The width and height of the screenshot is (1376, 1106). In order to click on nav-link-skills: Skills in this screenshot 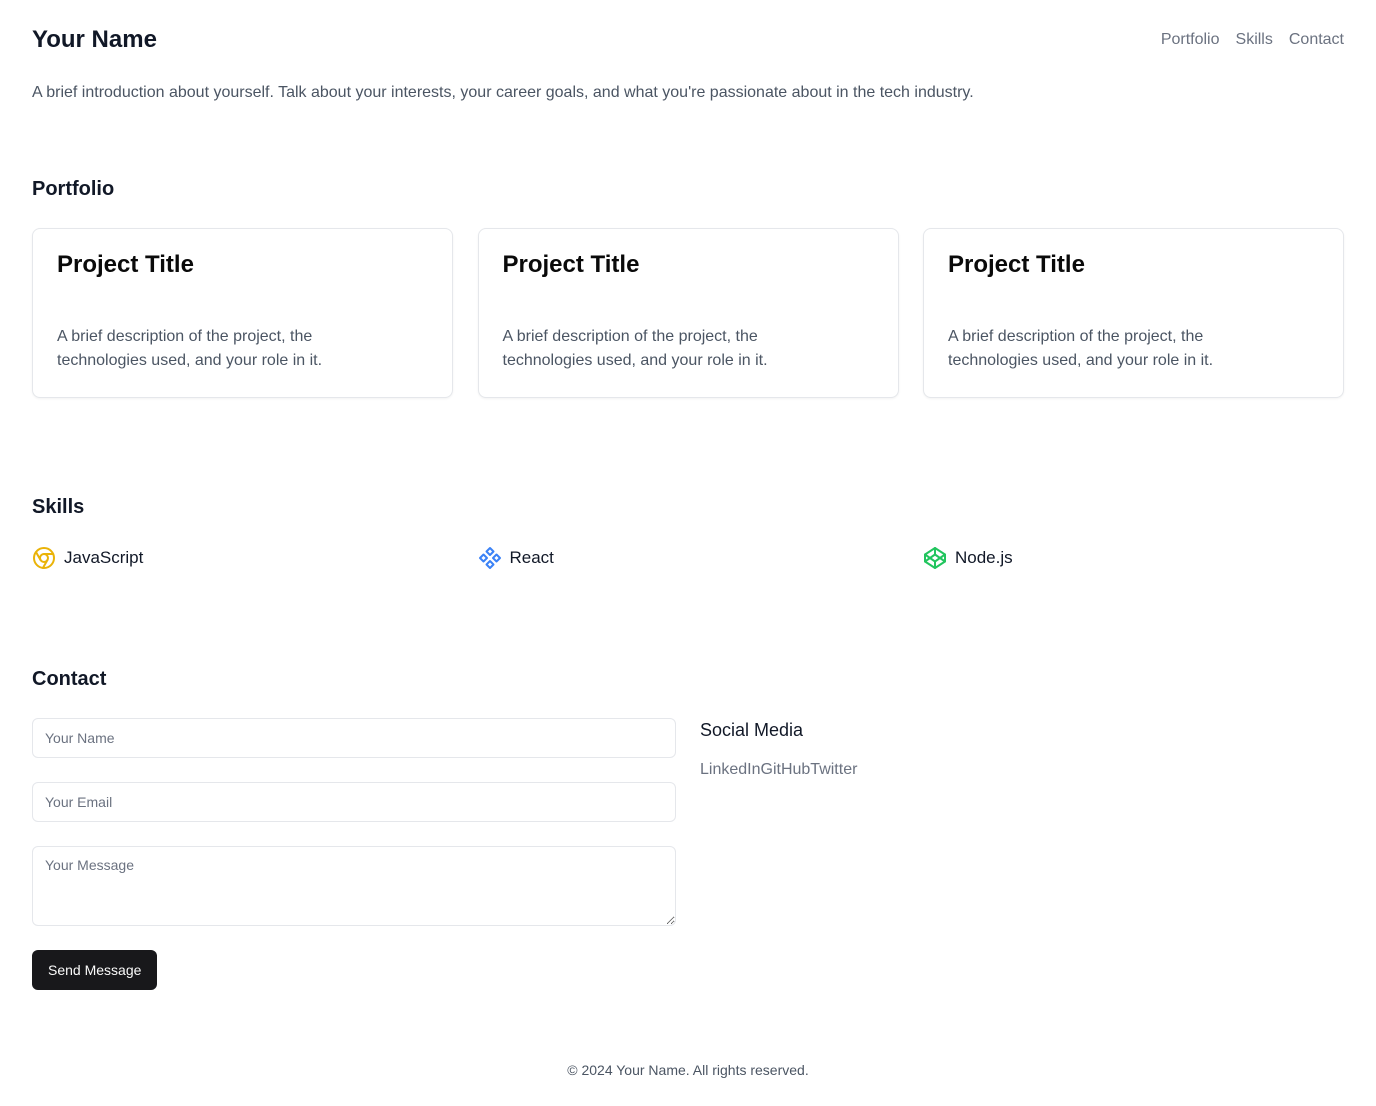, I will do `click(1254, 40)`.